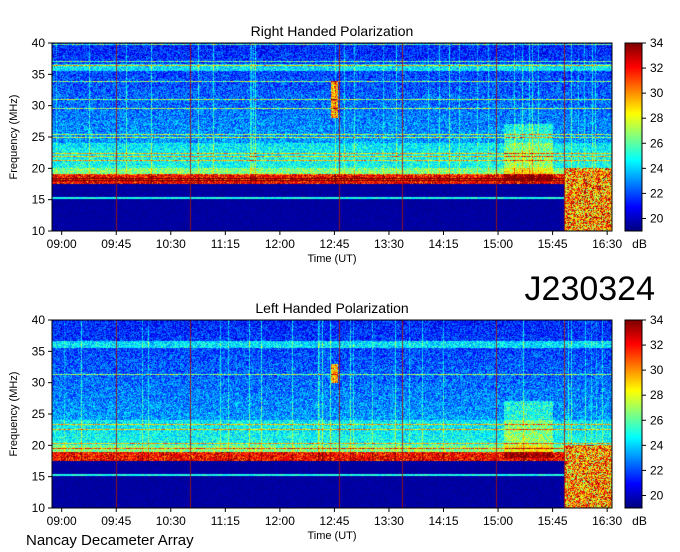 The image size is (680, 552). I want to click on instrument-label: Nancay Decameter Array, so click(110, 540).